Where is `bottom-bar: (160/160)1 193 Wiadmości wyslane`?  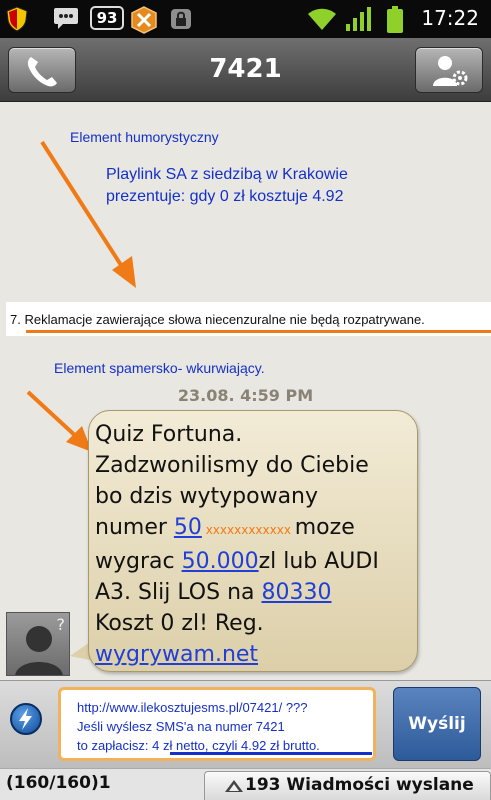
bottom-bar: (160/160)1 193 Wiadmości wyslane is located at coordinates (245, 784).